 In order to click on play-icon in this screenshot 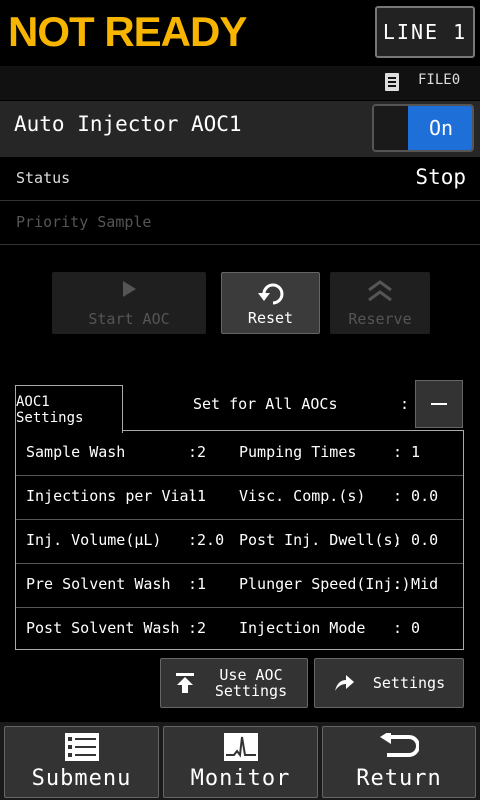, I will do `click(129, 289)`.